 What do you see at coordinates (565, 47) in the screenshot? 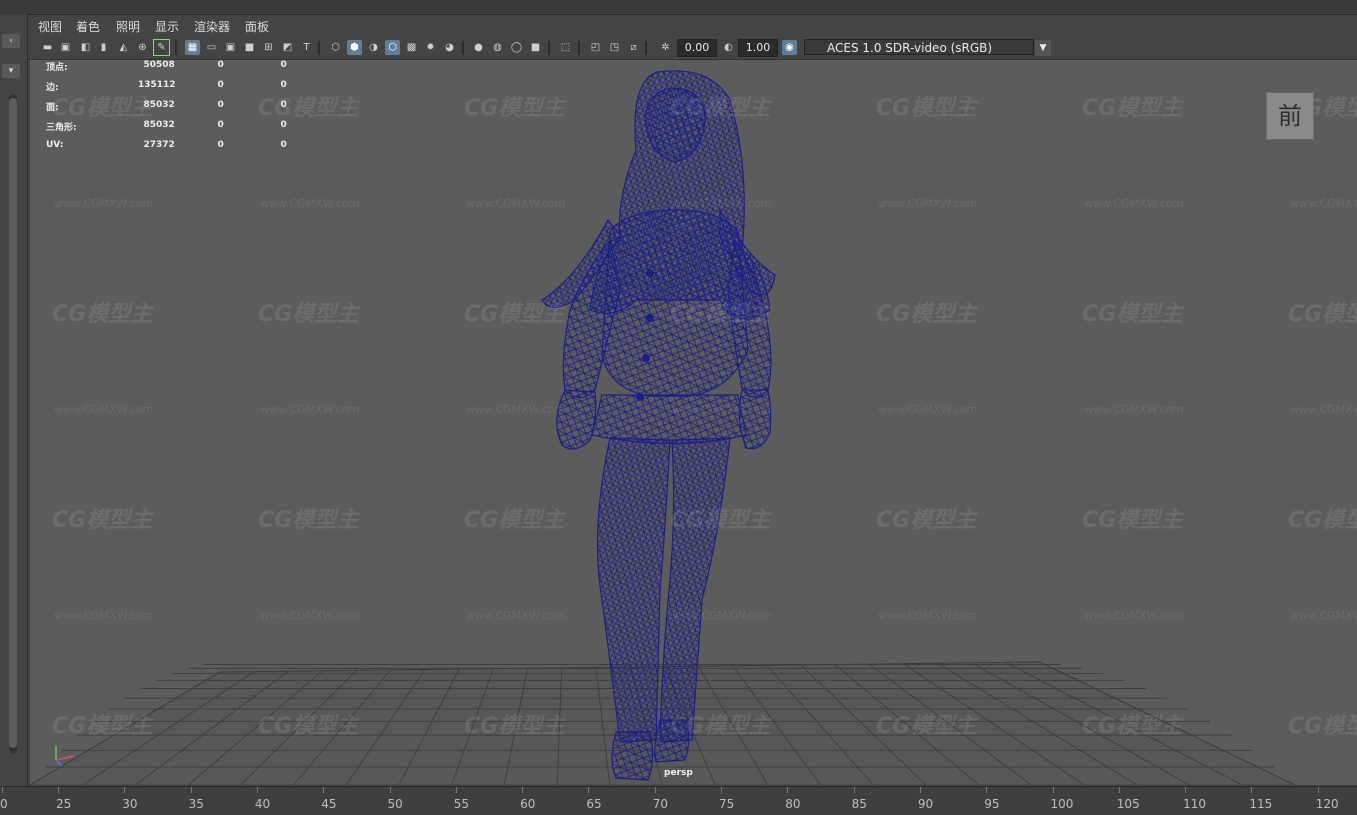
I see `isolate-select-icon: ⬚` at bounding box center [565, 47].